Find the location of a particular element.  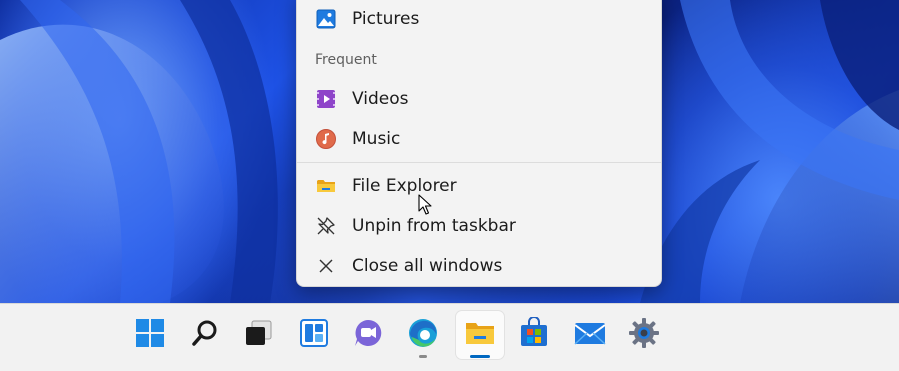

taskbar-store-button is located at coordinates (534, 335).